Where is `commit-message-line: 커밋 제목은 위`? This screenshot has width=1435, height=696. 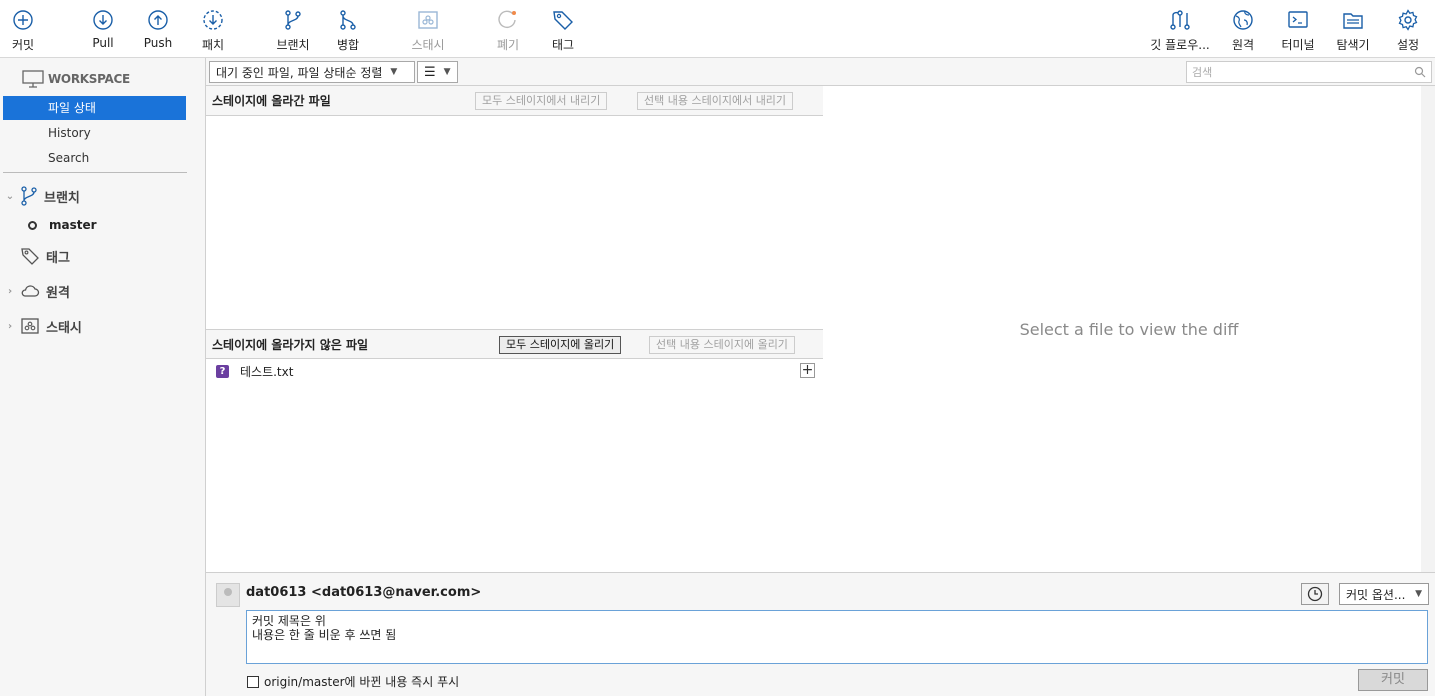
commit-message-line: 커밋 제목은 위 is located at coordinates (289, 621).